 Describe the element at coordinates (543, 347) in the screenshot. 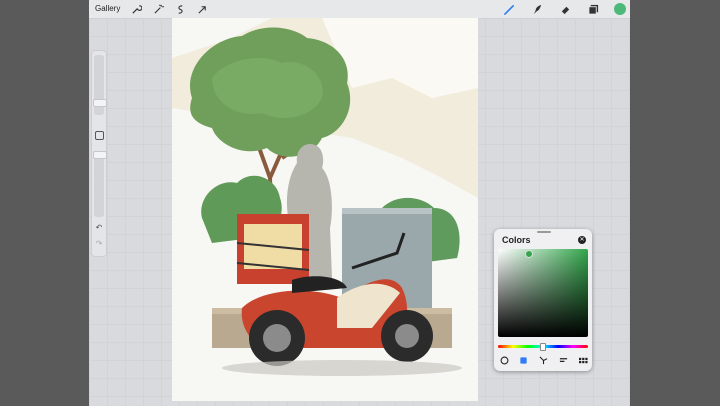

I see `hue-slider-thumb` at that location.